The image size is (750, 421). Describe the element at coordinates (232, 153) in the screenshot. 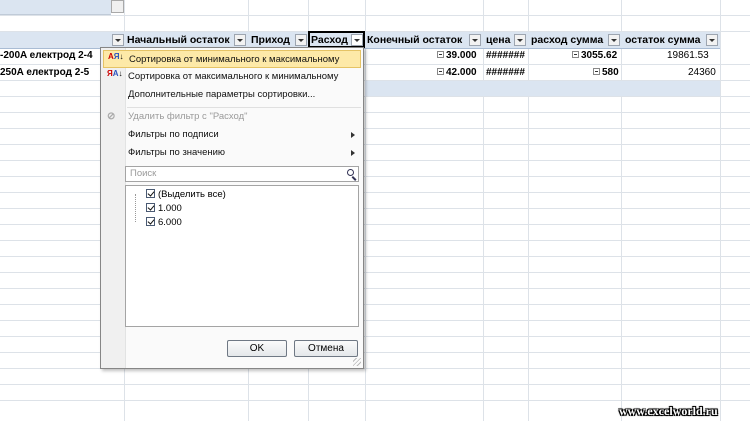

I see `value-filters-menu-item: Фильтры по значению` at that location.